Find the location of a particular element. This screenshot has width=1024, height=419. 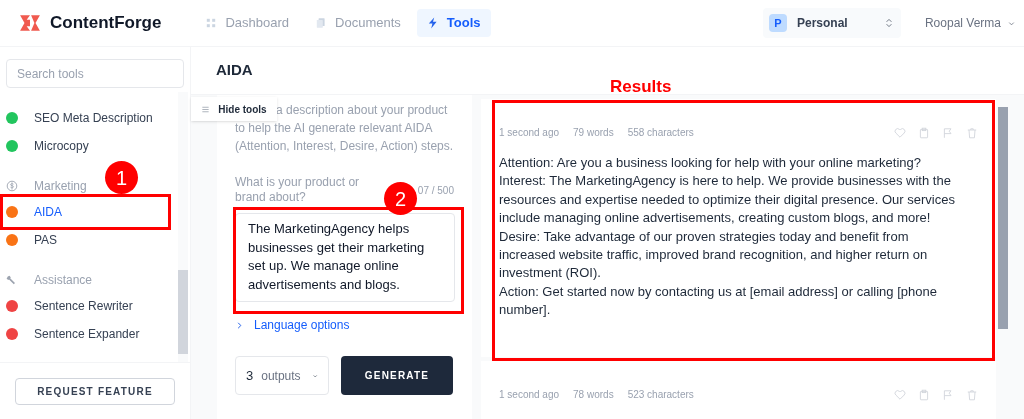

annotation-label: Results is located at coordinates (641, 87).